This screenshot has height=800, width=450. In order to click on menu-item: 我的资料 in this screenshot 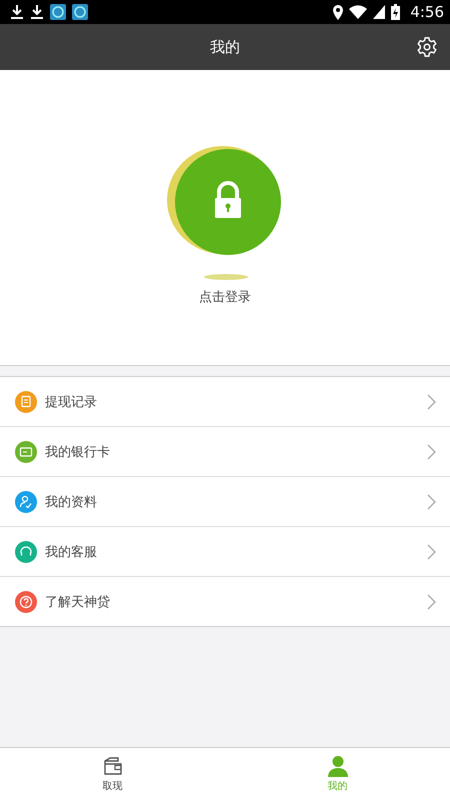, I will do `click(225, 501)`.